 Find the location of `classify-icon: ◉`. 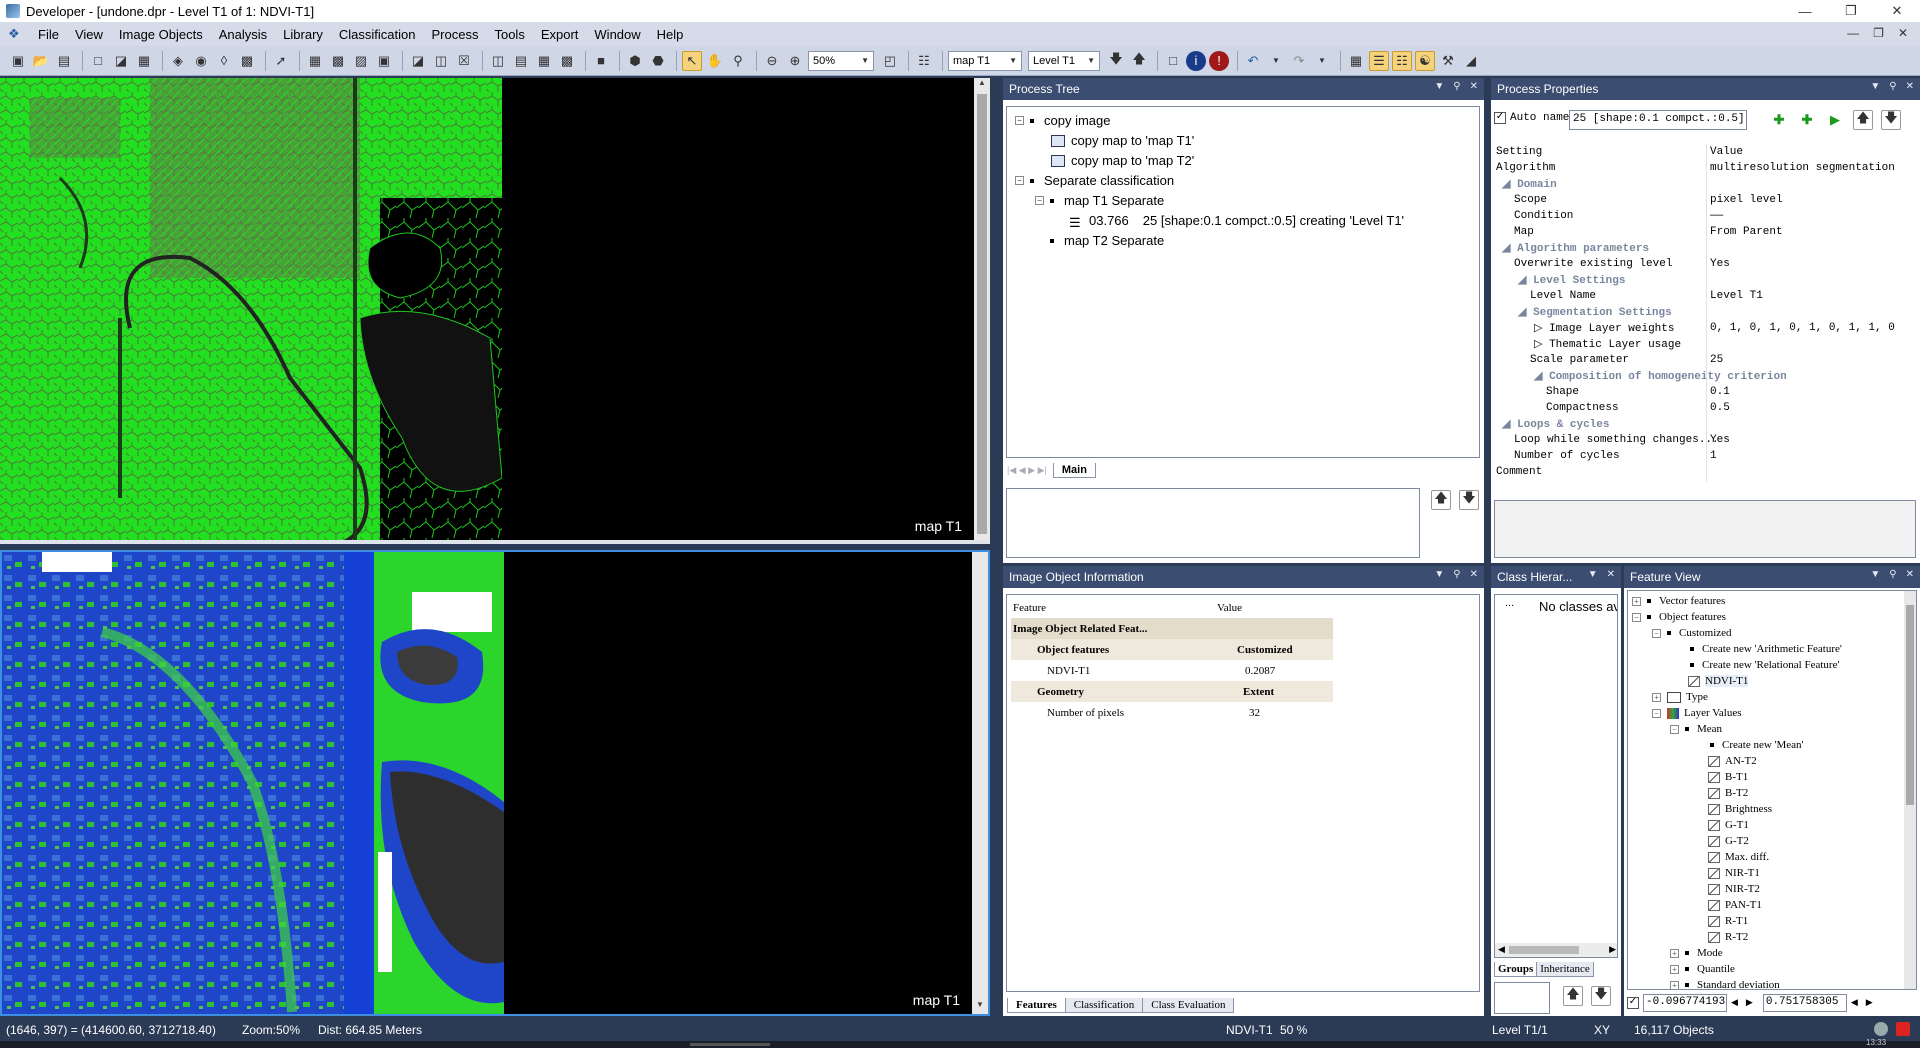

classify-icon: ◉ is located at coordinates (201, 61).